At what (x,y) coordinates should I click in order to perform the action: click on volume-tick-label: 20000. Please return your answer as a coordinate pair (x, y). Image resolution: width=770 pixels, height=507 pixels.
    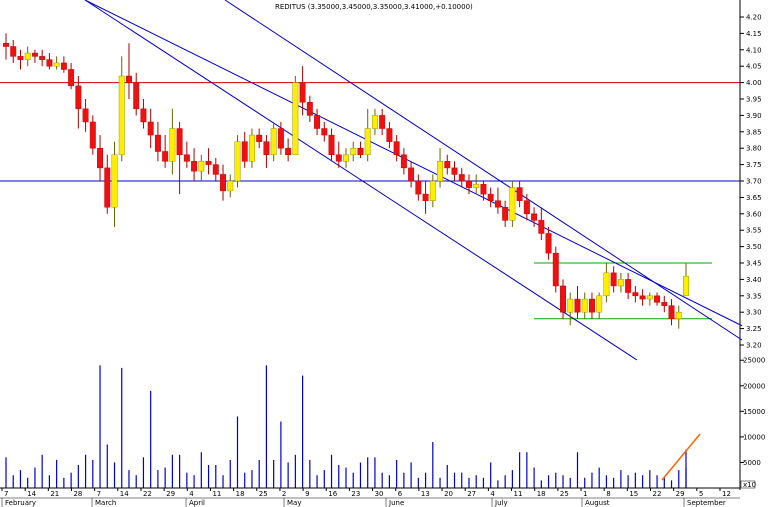
    Looking at the image, I should click on (754, 386).